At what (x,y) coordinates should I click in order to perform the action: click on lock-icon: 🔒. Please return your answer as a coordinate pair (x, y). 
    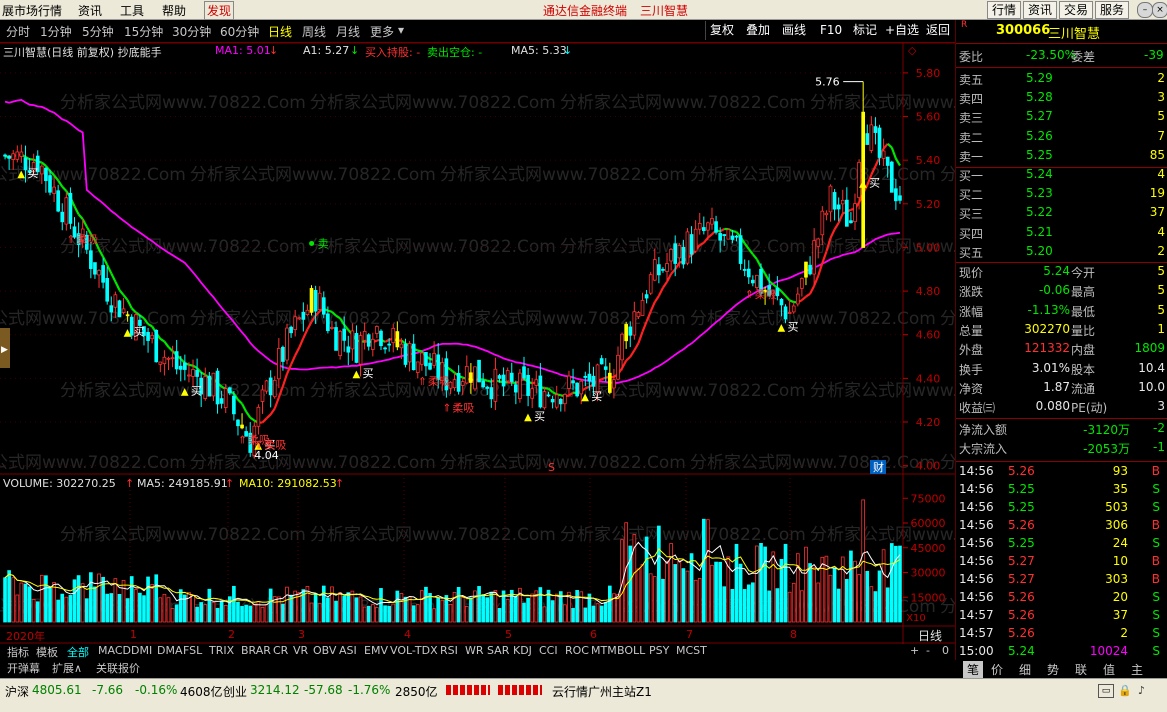
    Looking at the image, I should click on (1125, 690).